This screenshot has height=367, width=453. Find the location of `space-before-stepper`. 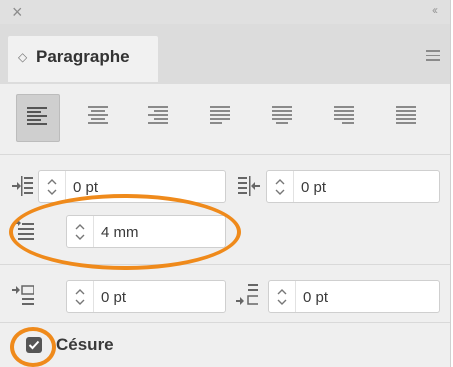

space-before-stepper is located at coordinates (80, 296).